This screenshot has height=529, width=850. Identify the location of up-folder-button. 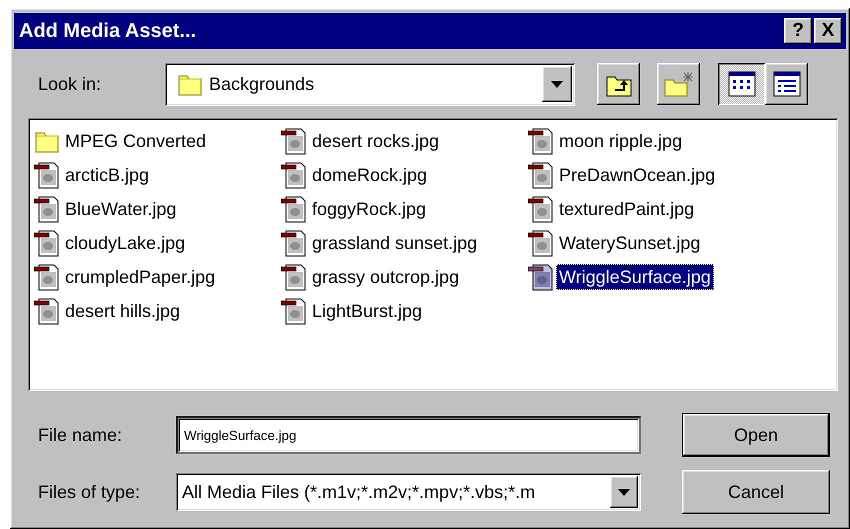
(618, 84).